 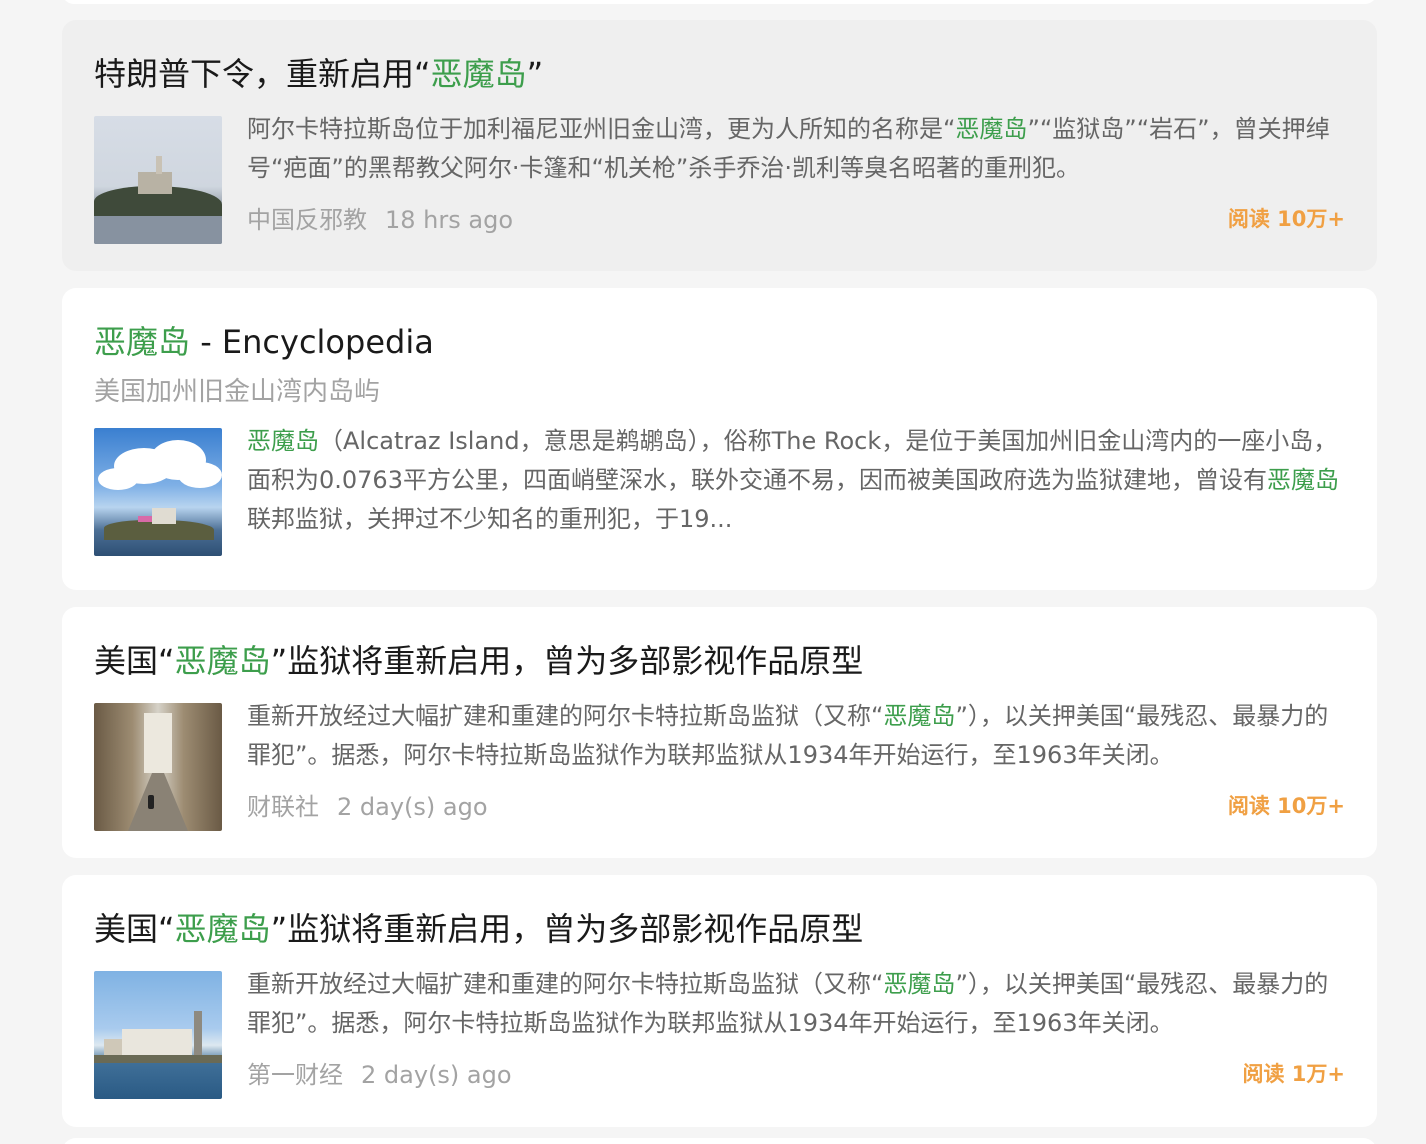 I want to click on next-result-card, so click(x=719, y=1141).